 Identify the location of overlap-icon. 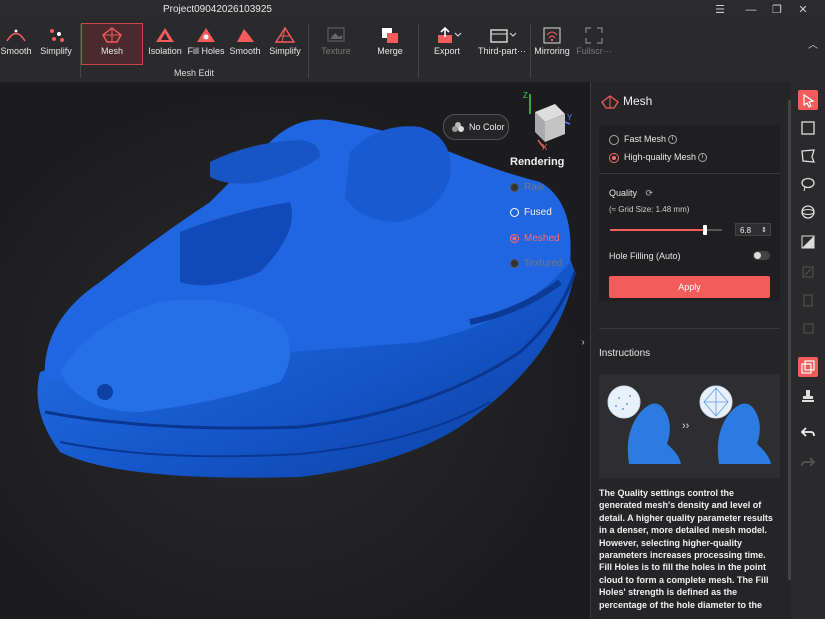
(808, 367).